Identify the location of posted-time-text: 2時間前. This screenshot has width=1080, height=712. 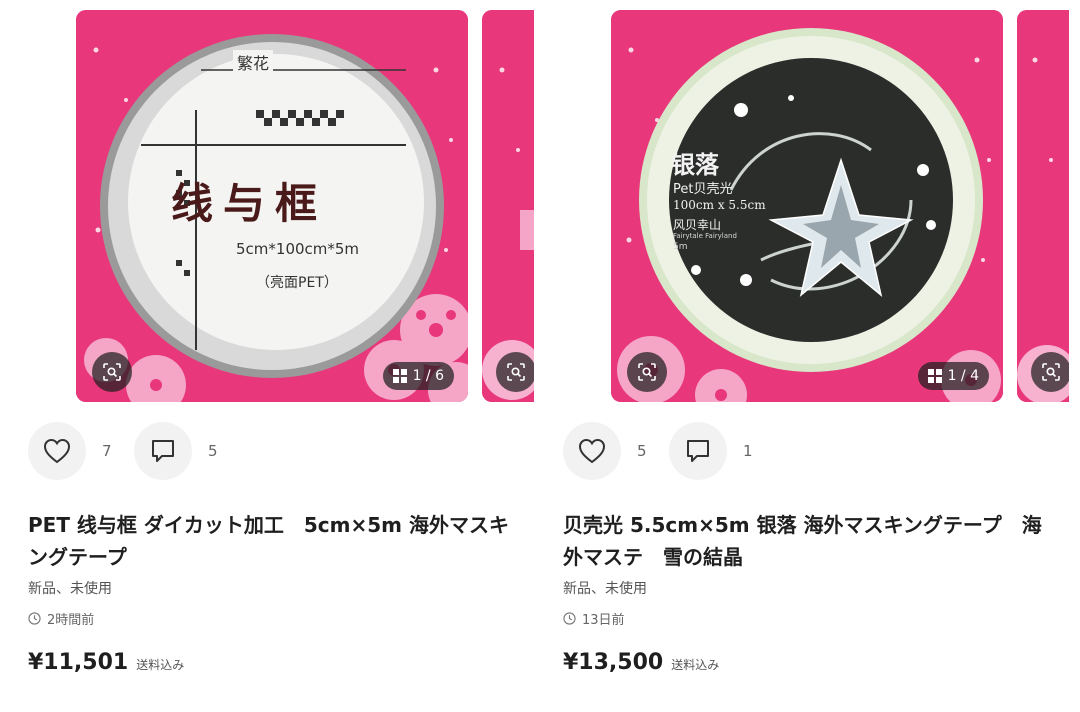
(71, 620).